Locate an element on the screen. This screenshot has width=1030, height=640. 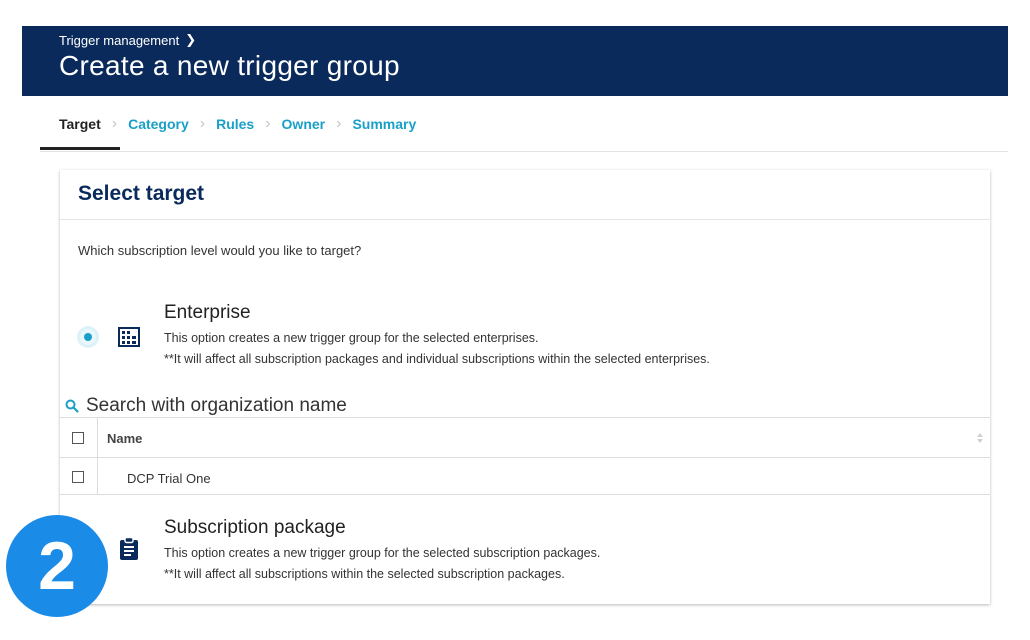
organization-name: DCP Trial One is located at coordinates (169, 478).